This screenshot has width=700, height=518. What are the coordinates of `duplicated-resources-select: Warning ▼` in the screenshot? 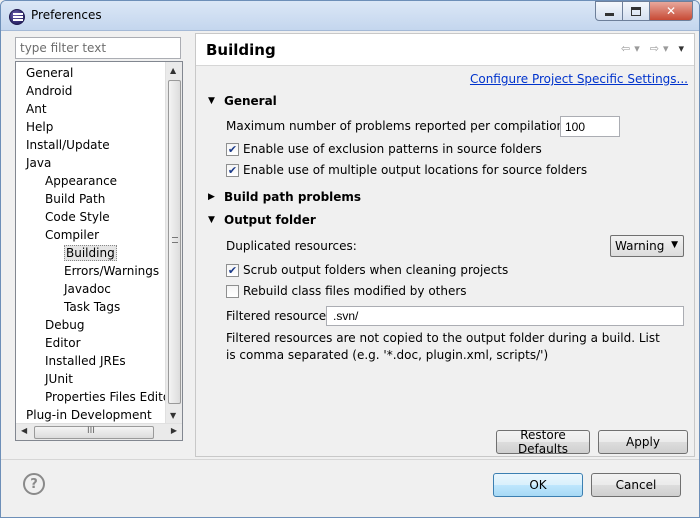 It's located at (647, 246).